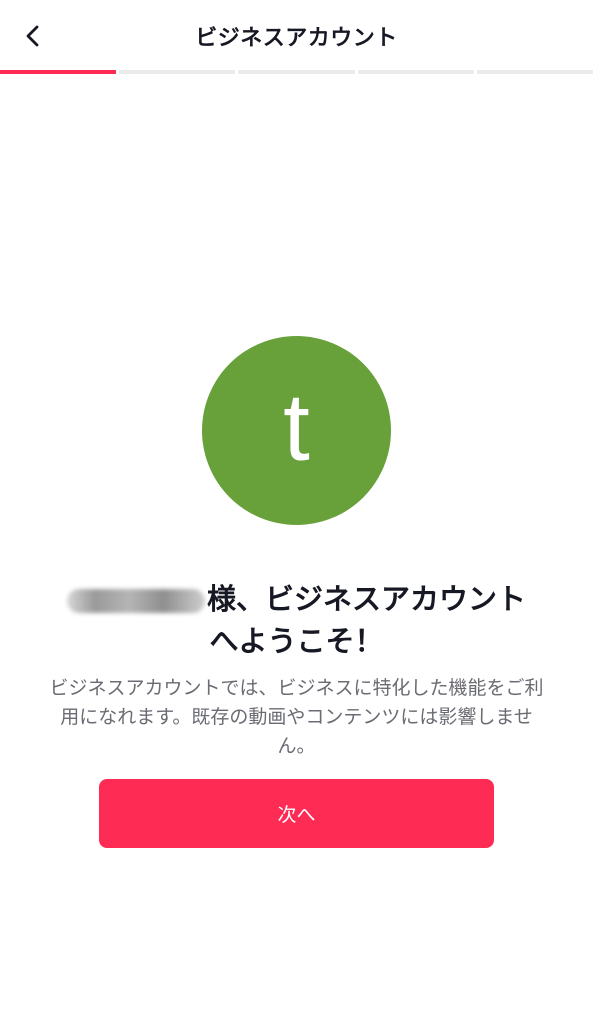  What do you see at coordinates (296, 620) in the screenshot?
I see `welcome-heading: 様、ビジネスアカウント へようこそ！` at bounding box center [296, 620].